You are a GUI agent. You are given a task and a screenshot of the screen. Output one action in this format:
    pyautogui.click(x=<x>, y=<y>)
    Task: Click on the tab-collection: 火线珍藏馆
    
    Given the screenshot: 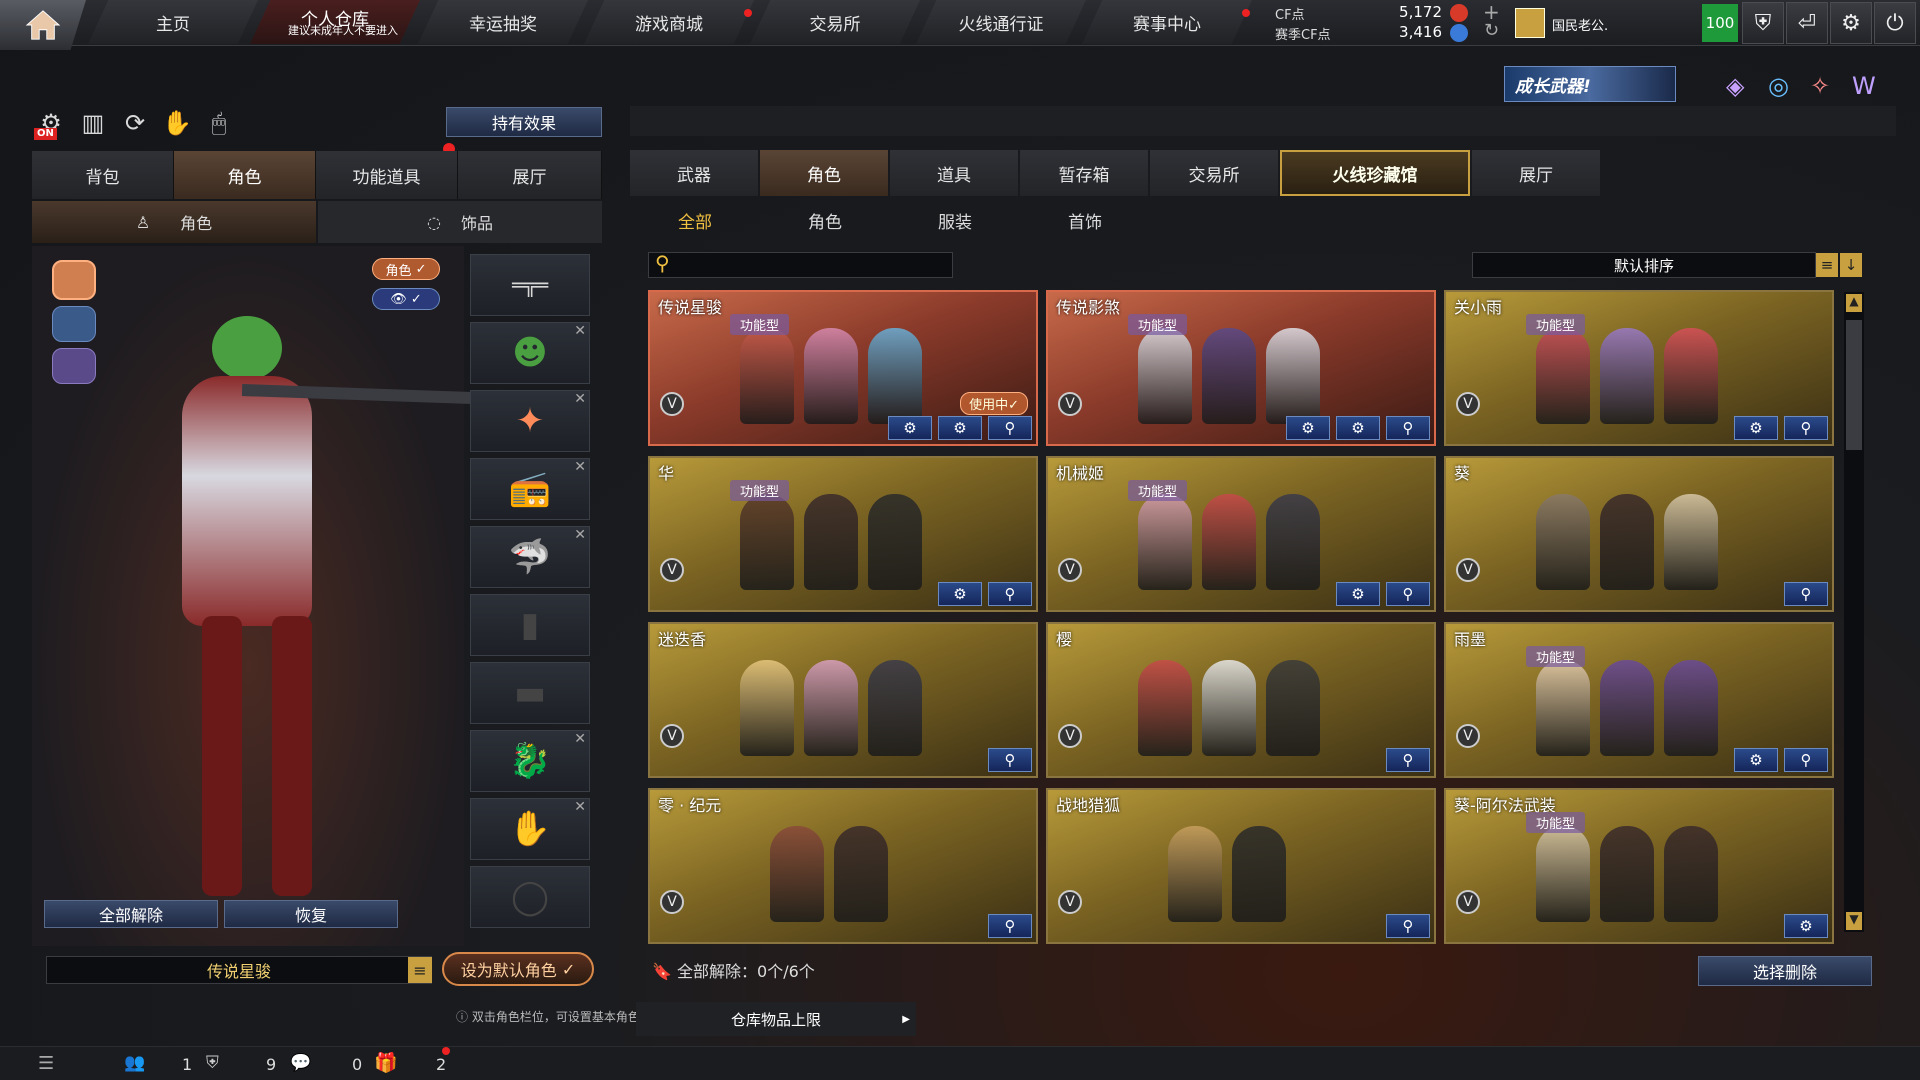 What is the action you would take?
    pyautogui.click(x=1375, y=173)
    